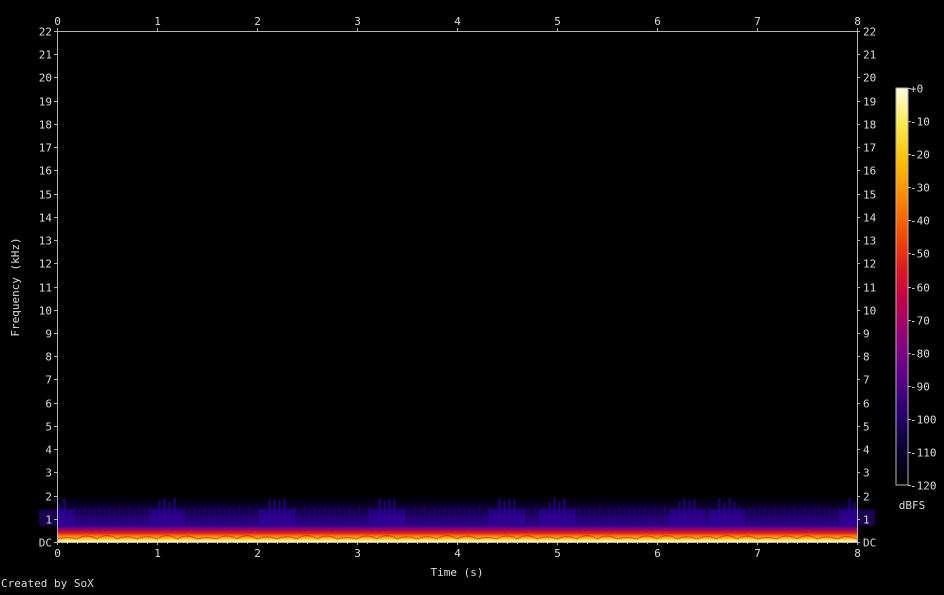  Describe the element at coordinates (920, 354) in the screenshot. I see `colorbar-tick-label: -80` at that location.